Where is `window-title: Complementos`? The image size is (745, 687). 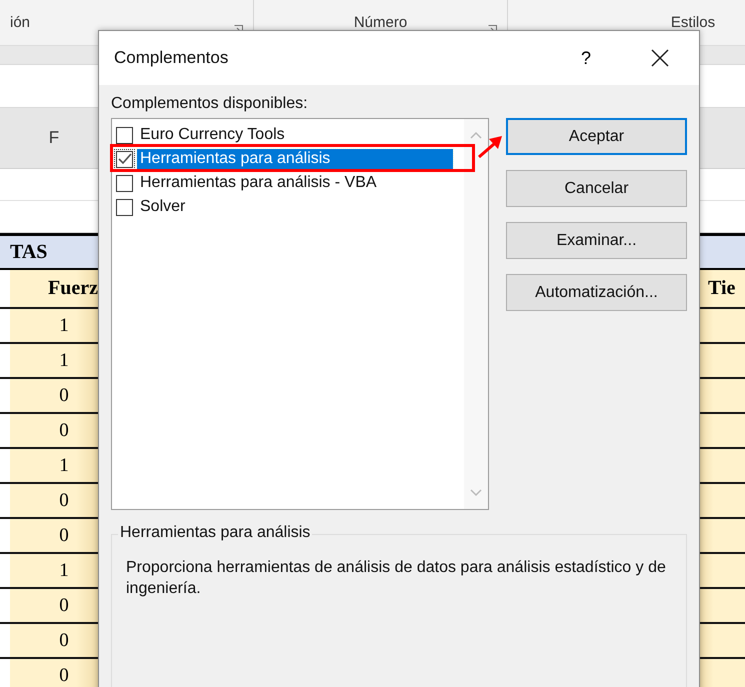 window-title: Complementos is located at coordinates (172, 58).